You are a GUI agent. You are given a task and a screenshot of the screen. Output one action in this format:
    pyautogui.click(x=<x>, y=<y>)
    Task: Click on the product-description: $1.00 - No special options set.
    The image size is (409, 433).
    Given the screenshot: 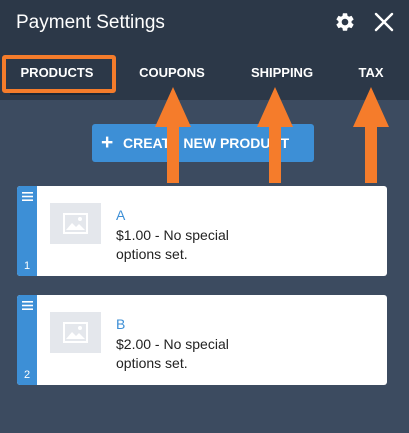 What is the action you would take?
    pyautogui.click(x=172, y=244)
    